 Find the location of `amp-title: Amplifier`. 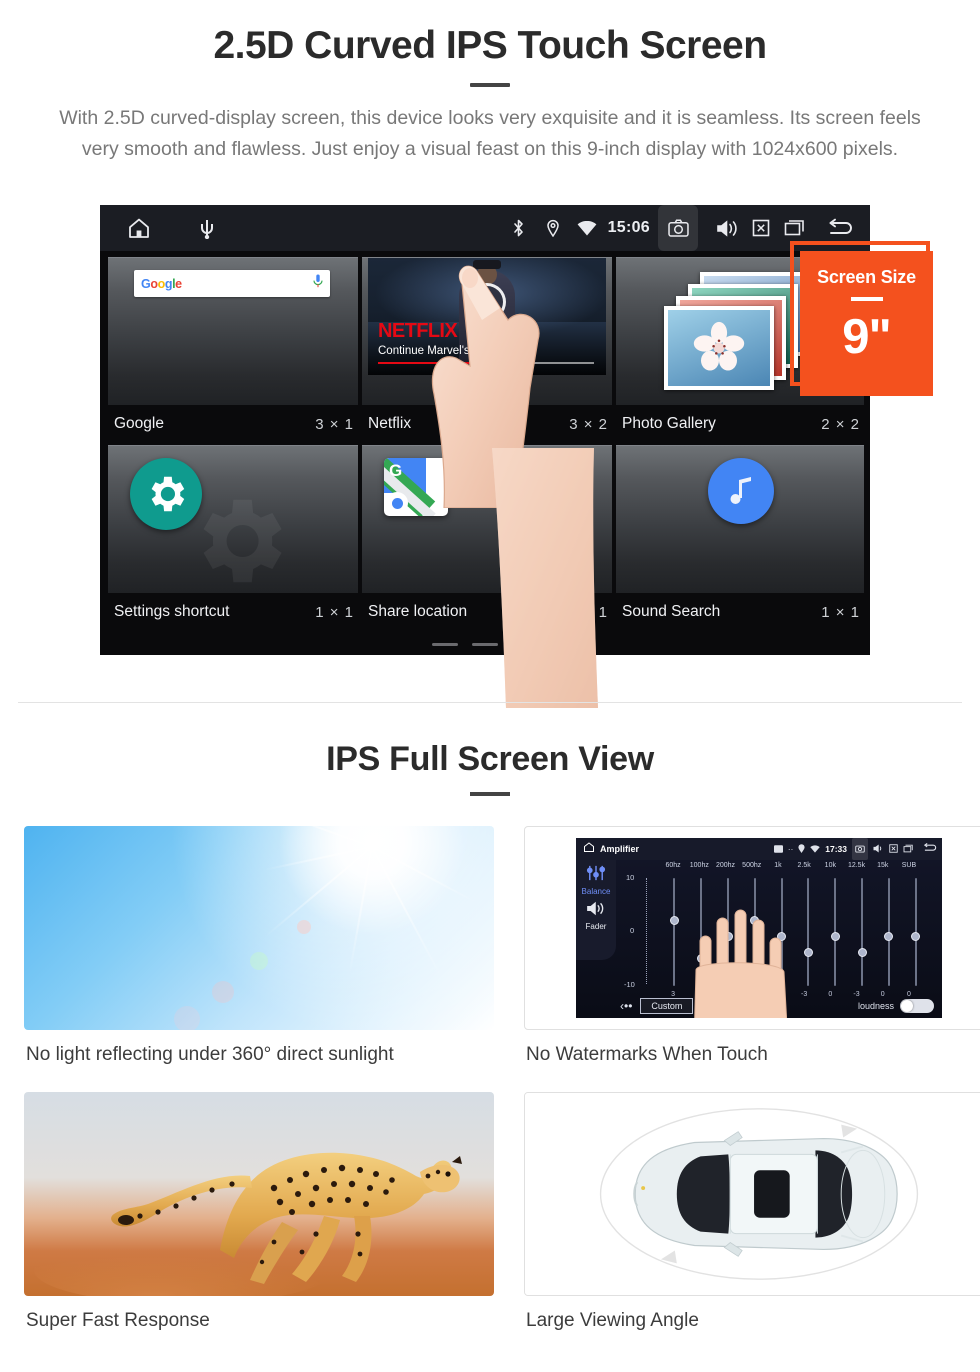

amp-title: Amplifier is located at coordinates (620, 849).